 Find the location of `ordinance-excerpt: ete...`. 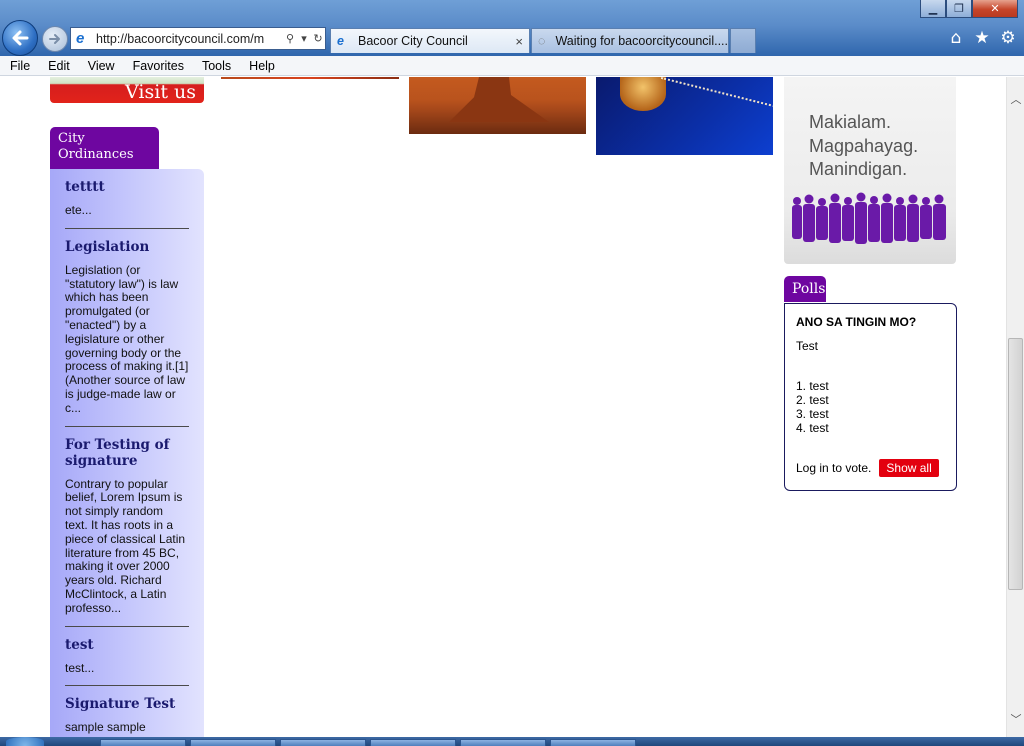

ordinance-excerpt: ete... is located at coordinates (78, 210).